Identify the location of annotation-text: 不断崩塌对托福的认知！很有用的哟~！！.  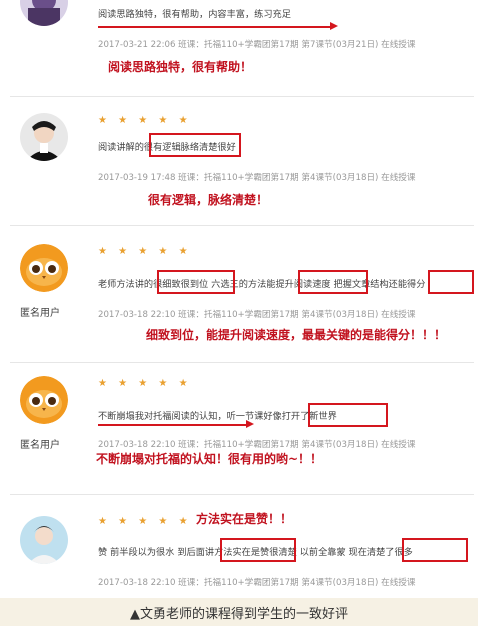
(209, 459).